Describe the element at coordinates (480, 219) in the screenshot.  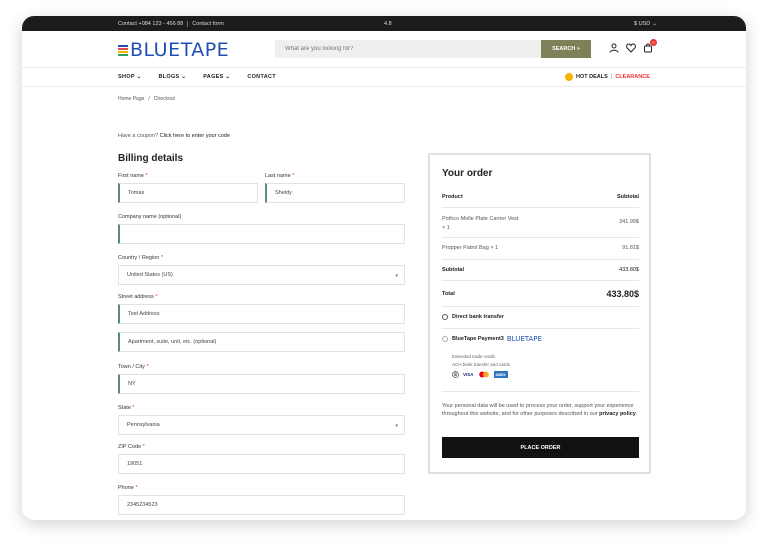
I see `order-item-name: Pothco Molle Plate Carrier Vest` at that location.